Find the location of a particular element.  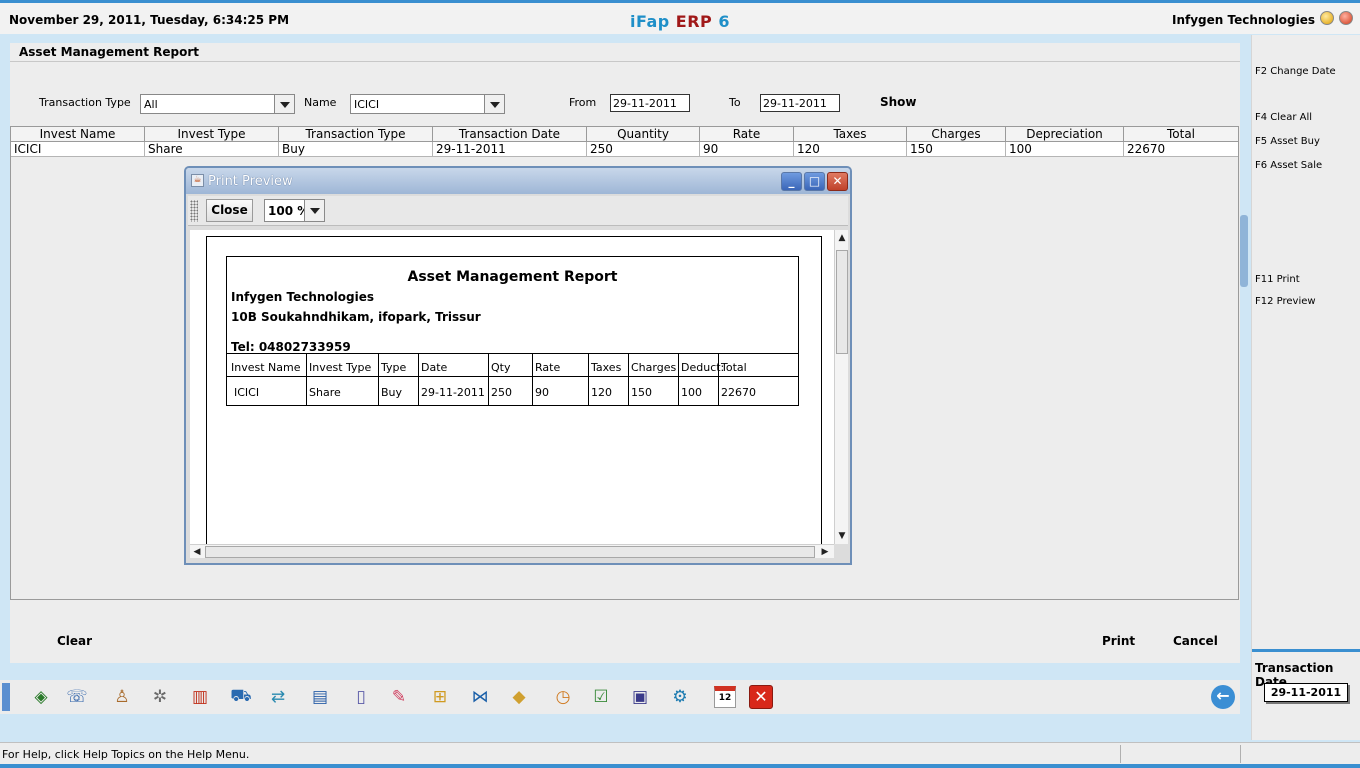

report-column-header: Type is located at coordinates (394, 367).